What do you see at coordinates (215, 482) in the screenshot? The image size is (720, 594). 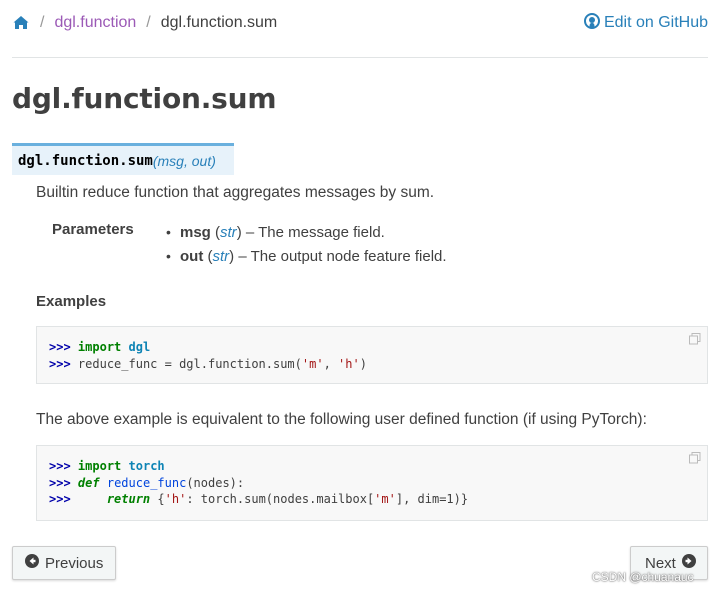 I see `code-text: (nodes):` at bounding box center [215, 482].